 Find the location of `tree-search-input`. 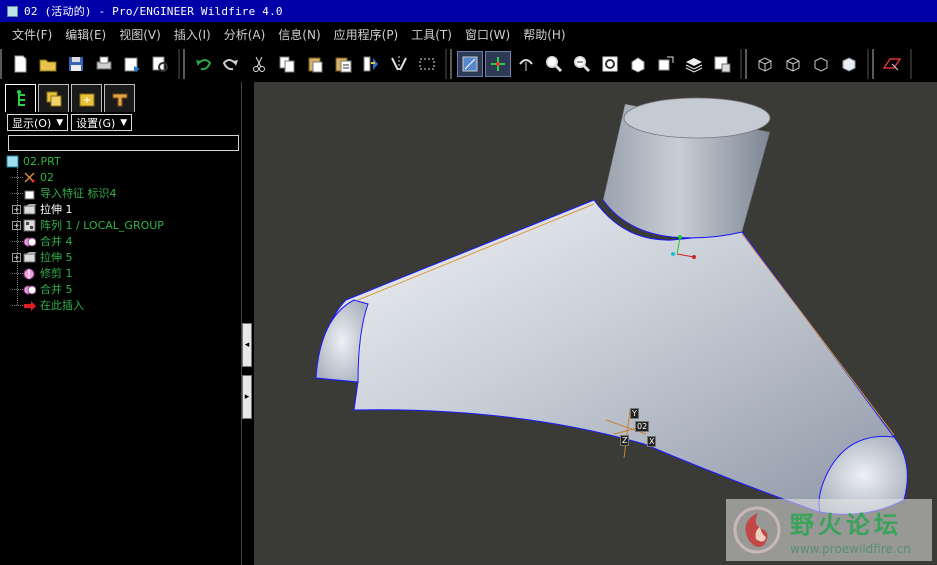

tree-search-input is located at coordinates (123, 143).